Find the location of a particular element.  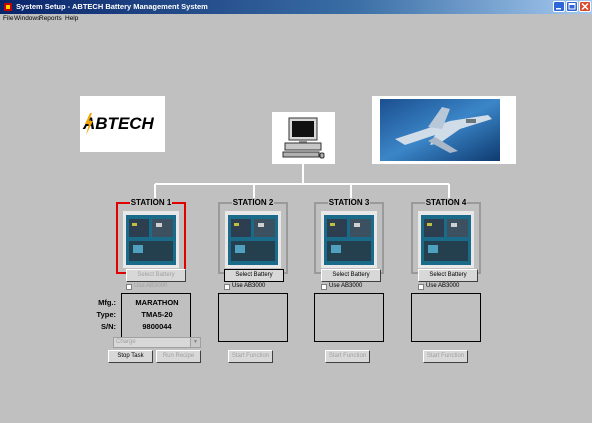

host-computer-panel is located at coordinates (303, 138).